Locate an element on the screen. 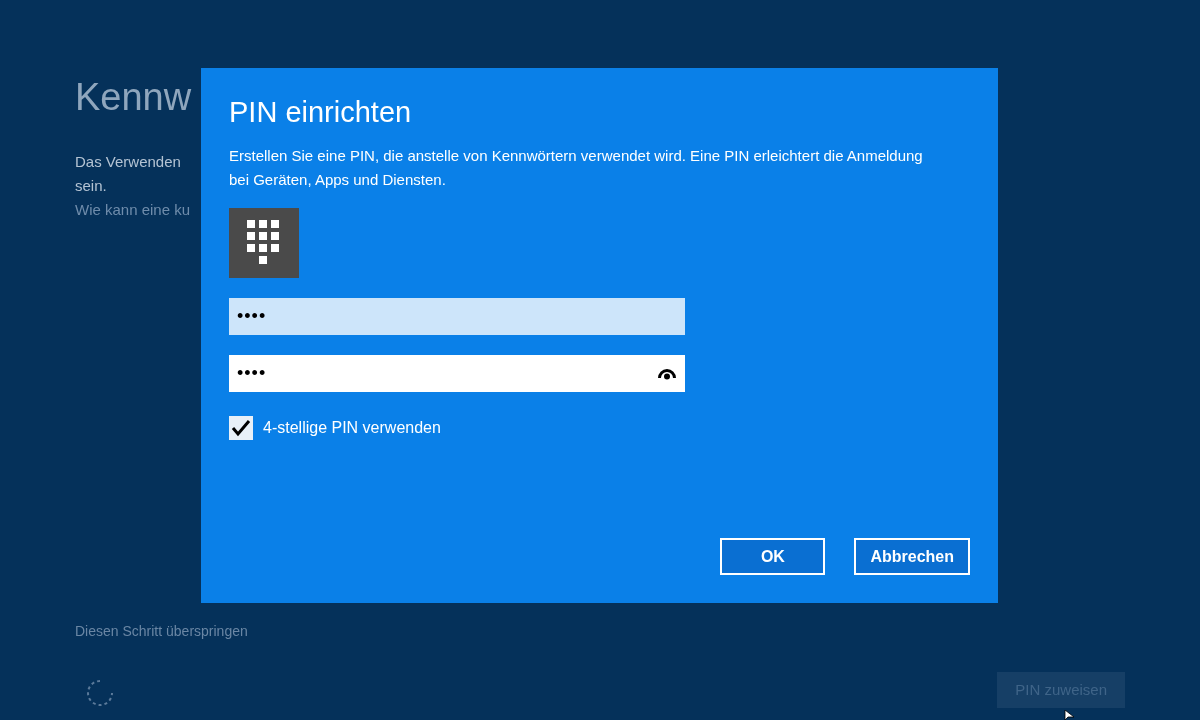  page-title: Kennw is located at coordinates (133, 97).